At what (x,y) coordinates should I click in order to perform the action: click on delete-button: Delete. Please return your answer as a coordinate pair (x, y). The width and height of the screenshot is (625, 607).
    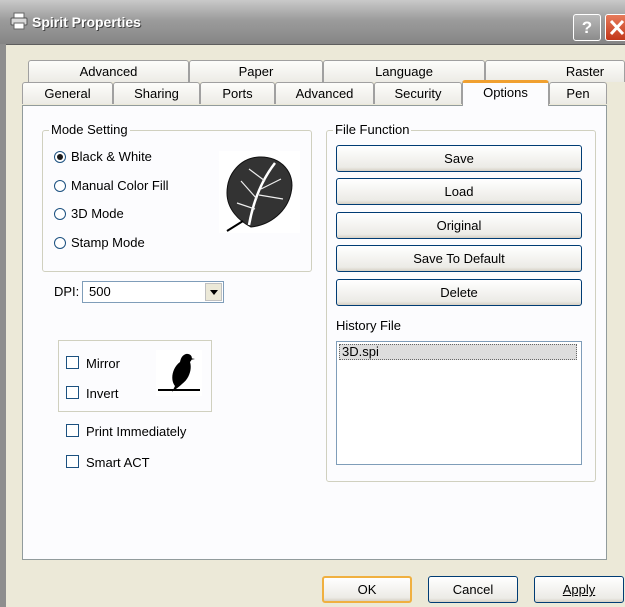
    Looking at the image, I should click on (459, 292).